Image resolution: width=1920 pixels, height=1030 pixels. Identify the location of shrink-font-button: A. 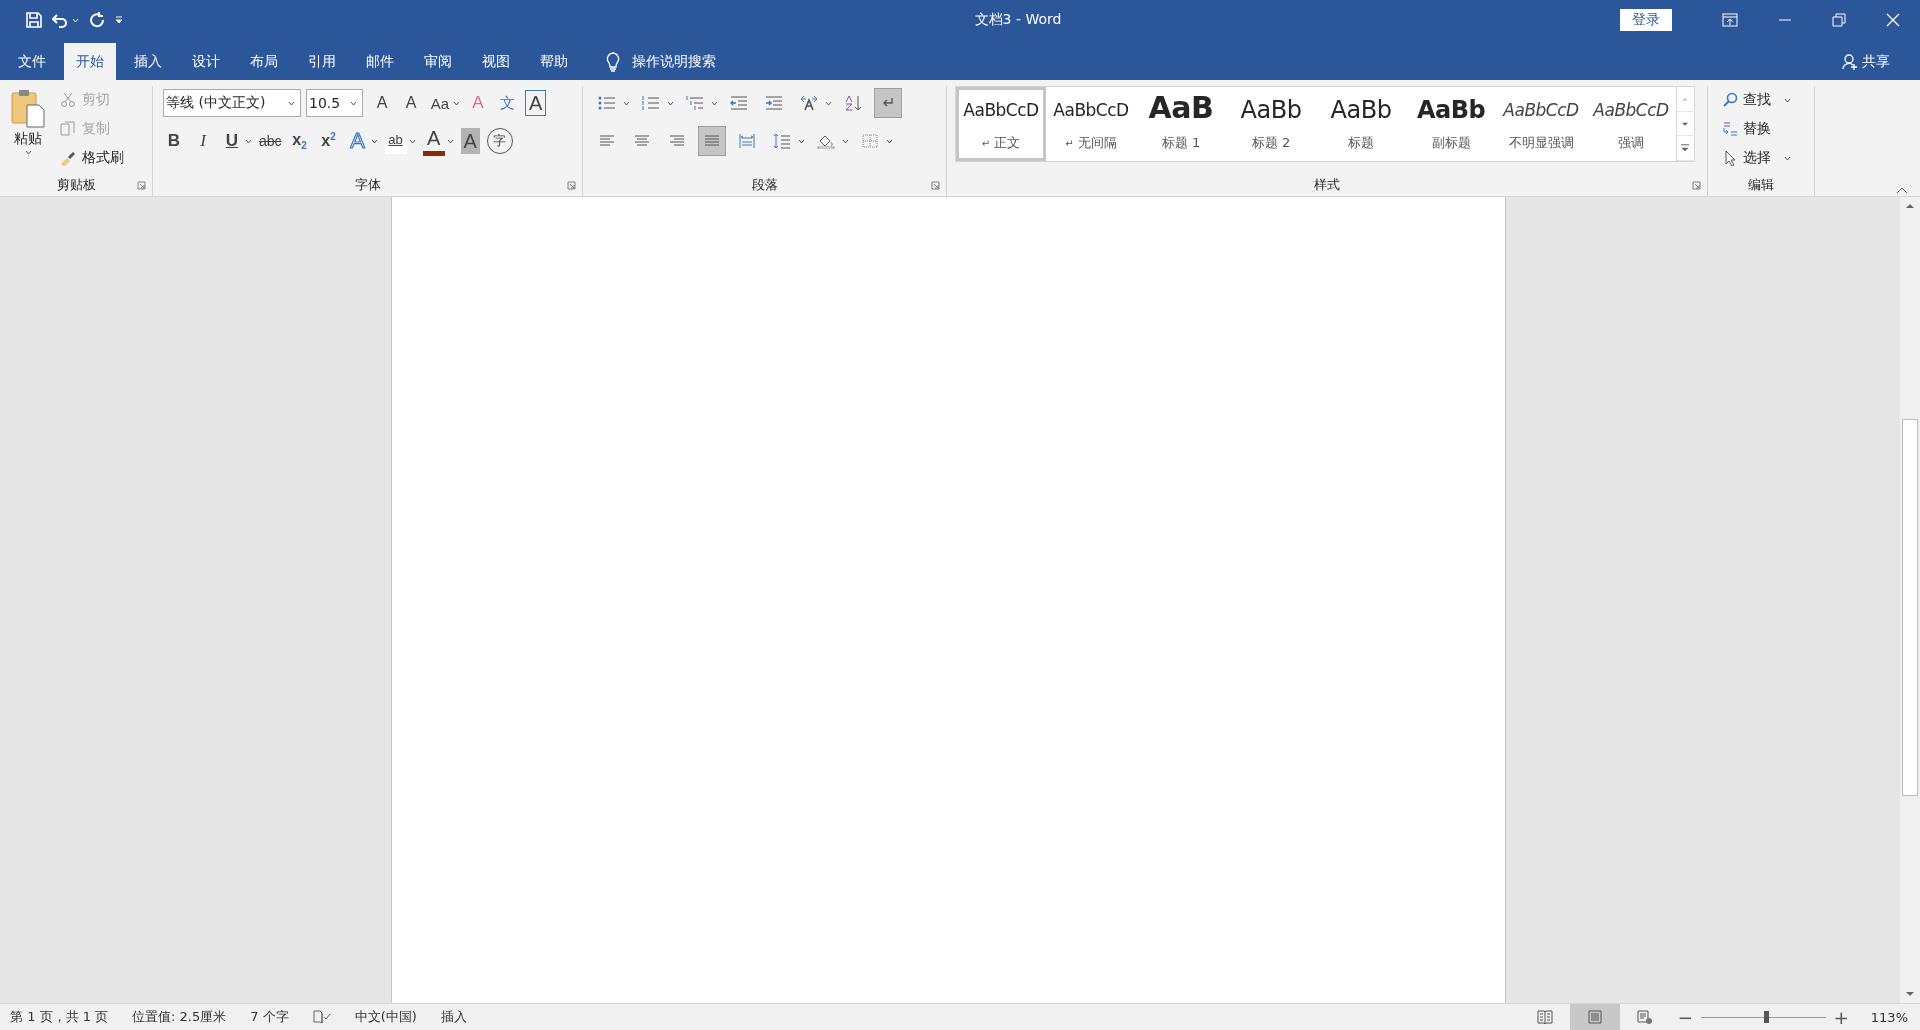
(411, 103).